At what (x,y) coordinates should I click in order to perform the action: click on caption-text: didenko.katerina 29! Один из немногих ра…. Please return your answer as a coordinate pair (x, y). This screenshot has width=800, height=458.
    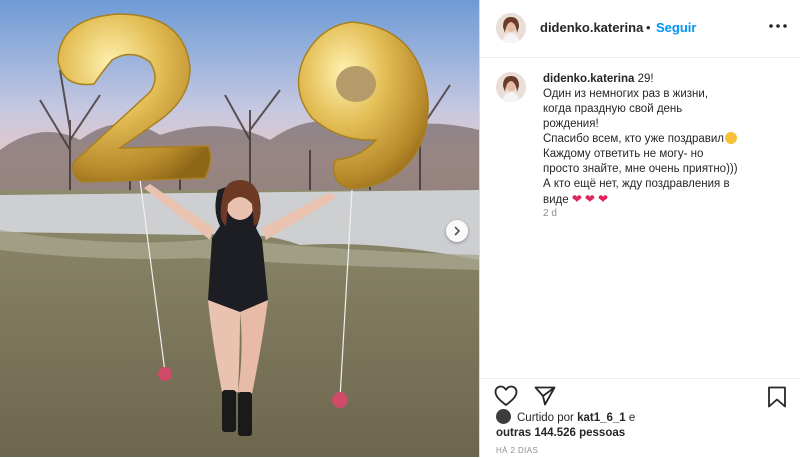
    Looking at the image, I should click on (663, 140).